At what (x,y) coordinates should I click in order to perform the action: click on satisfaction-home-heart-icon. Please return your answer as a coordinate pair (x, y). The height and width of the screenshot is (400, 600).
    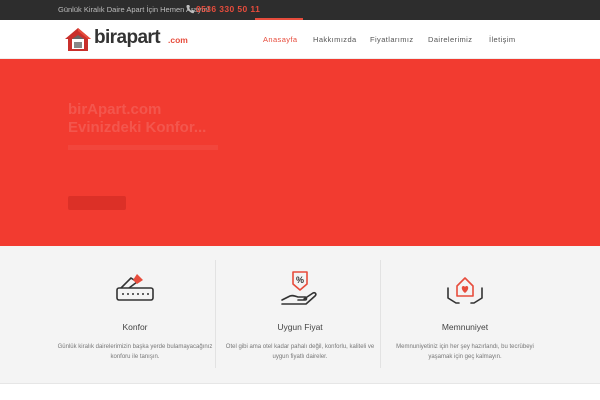
    Looking at the image, I should click on (465, 290).